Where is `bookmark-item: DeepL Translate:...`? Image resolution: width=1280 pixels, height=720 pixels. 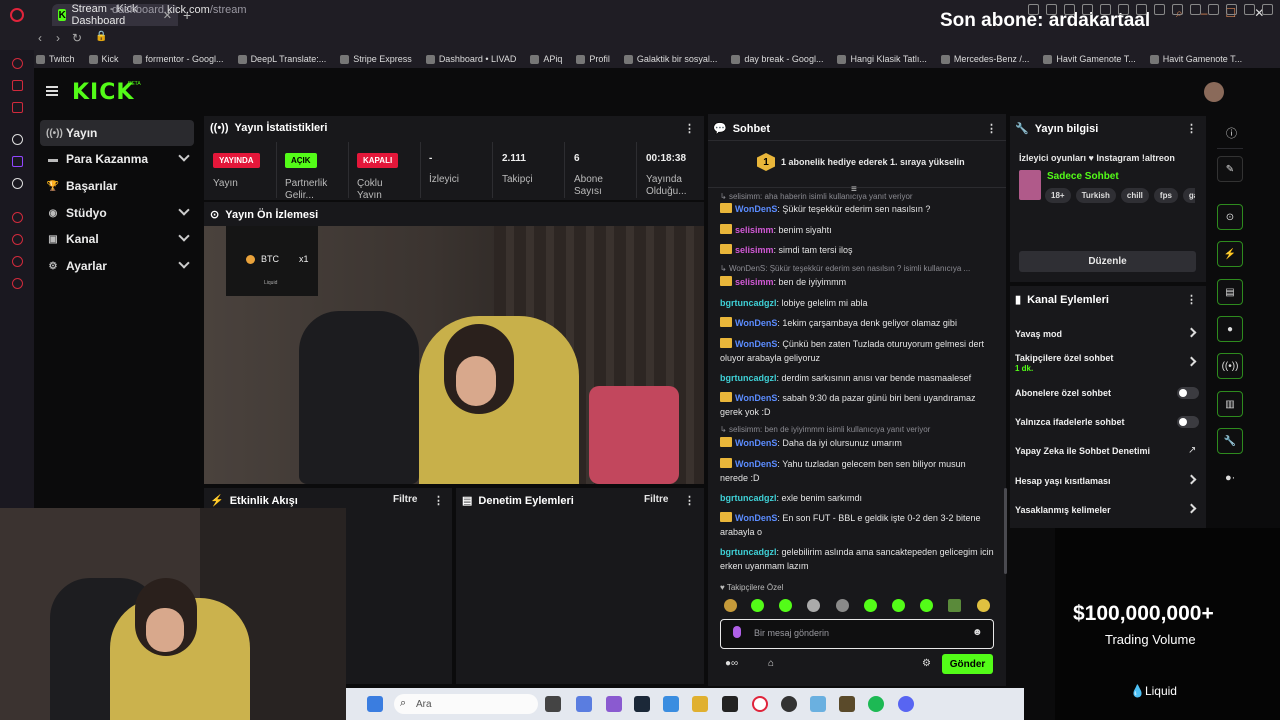 bookmark-item: DeepL Translate:... is located at coordinates (281, 59).